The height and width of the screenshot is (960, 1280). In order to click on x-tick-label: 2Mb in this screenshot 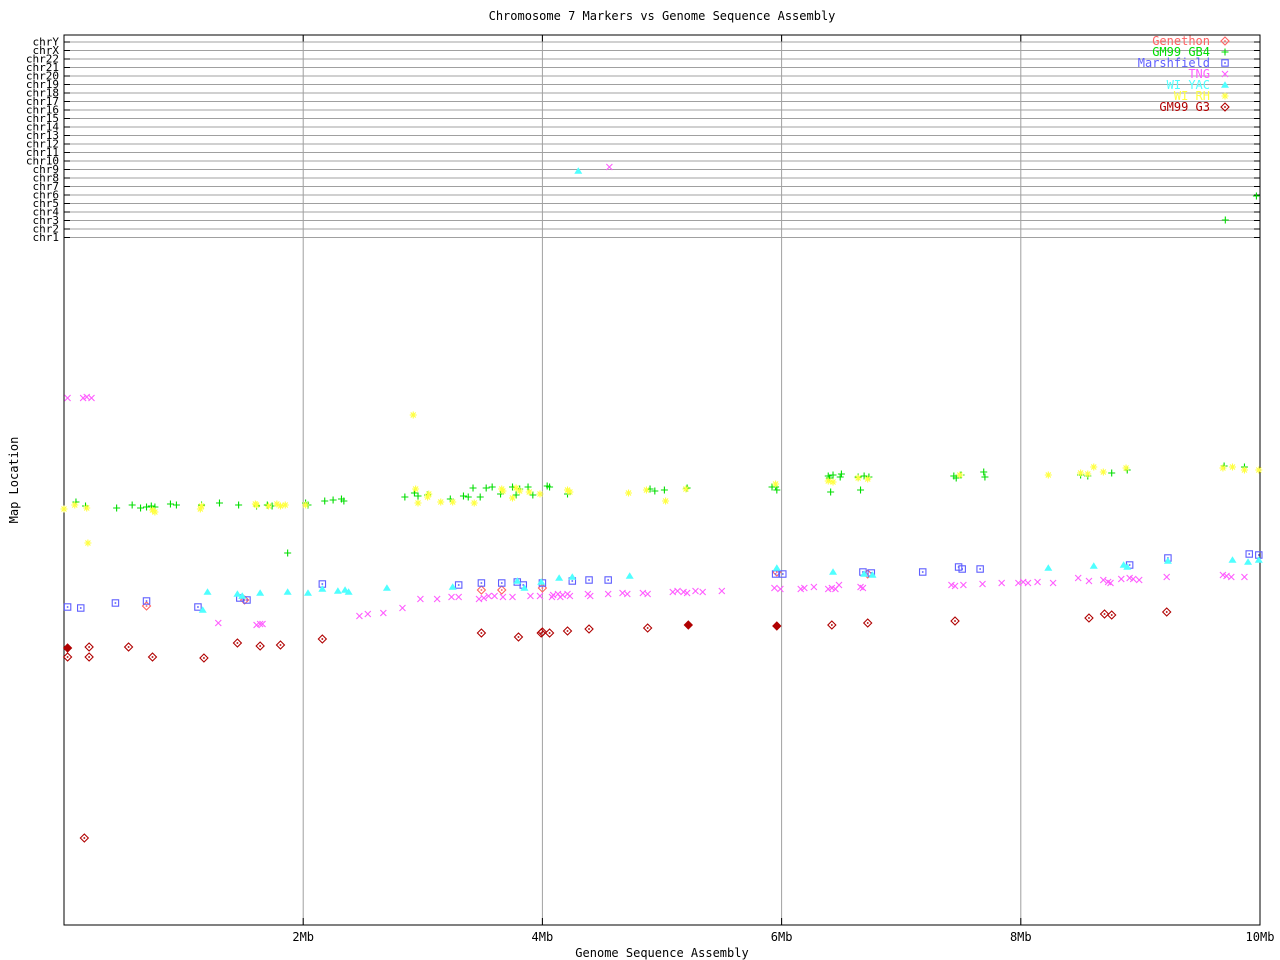, I will do `click(303, 937)`.